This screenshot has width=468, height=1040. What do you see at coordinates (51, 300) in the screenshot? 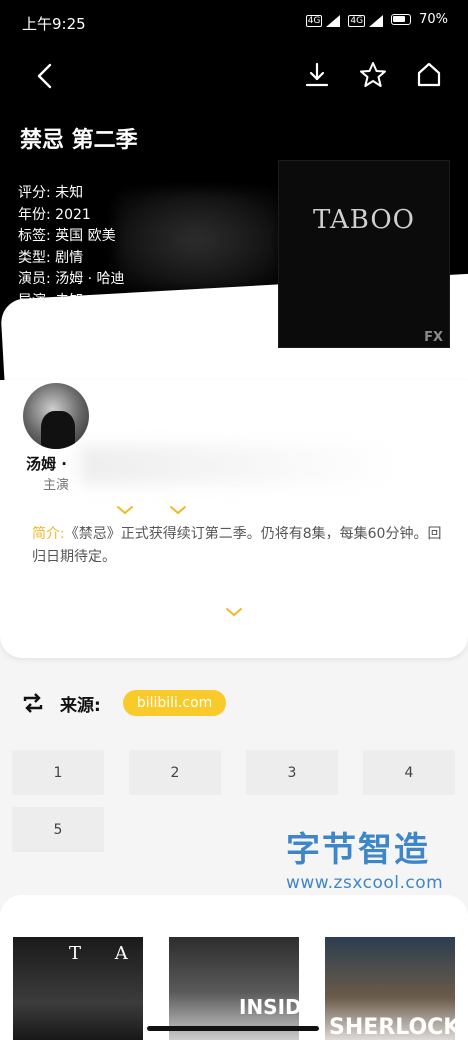
I see `meta-director: 导演: 未知` at bounding box center [51, 300].